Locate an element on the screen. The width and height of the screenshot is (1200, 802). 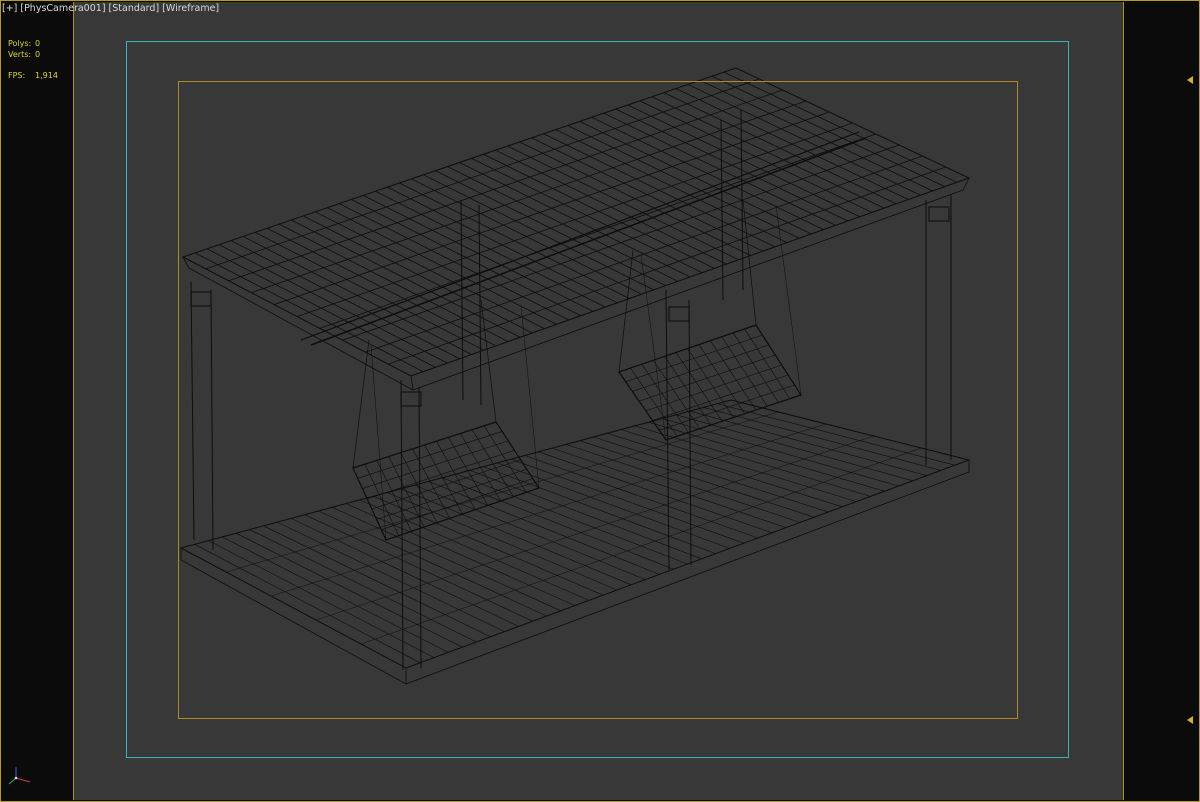
axis-tripod-icon is located at coordinates (19, 776).